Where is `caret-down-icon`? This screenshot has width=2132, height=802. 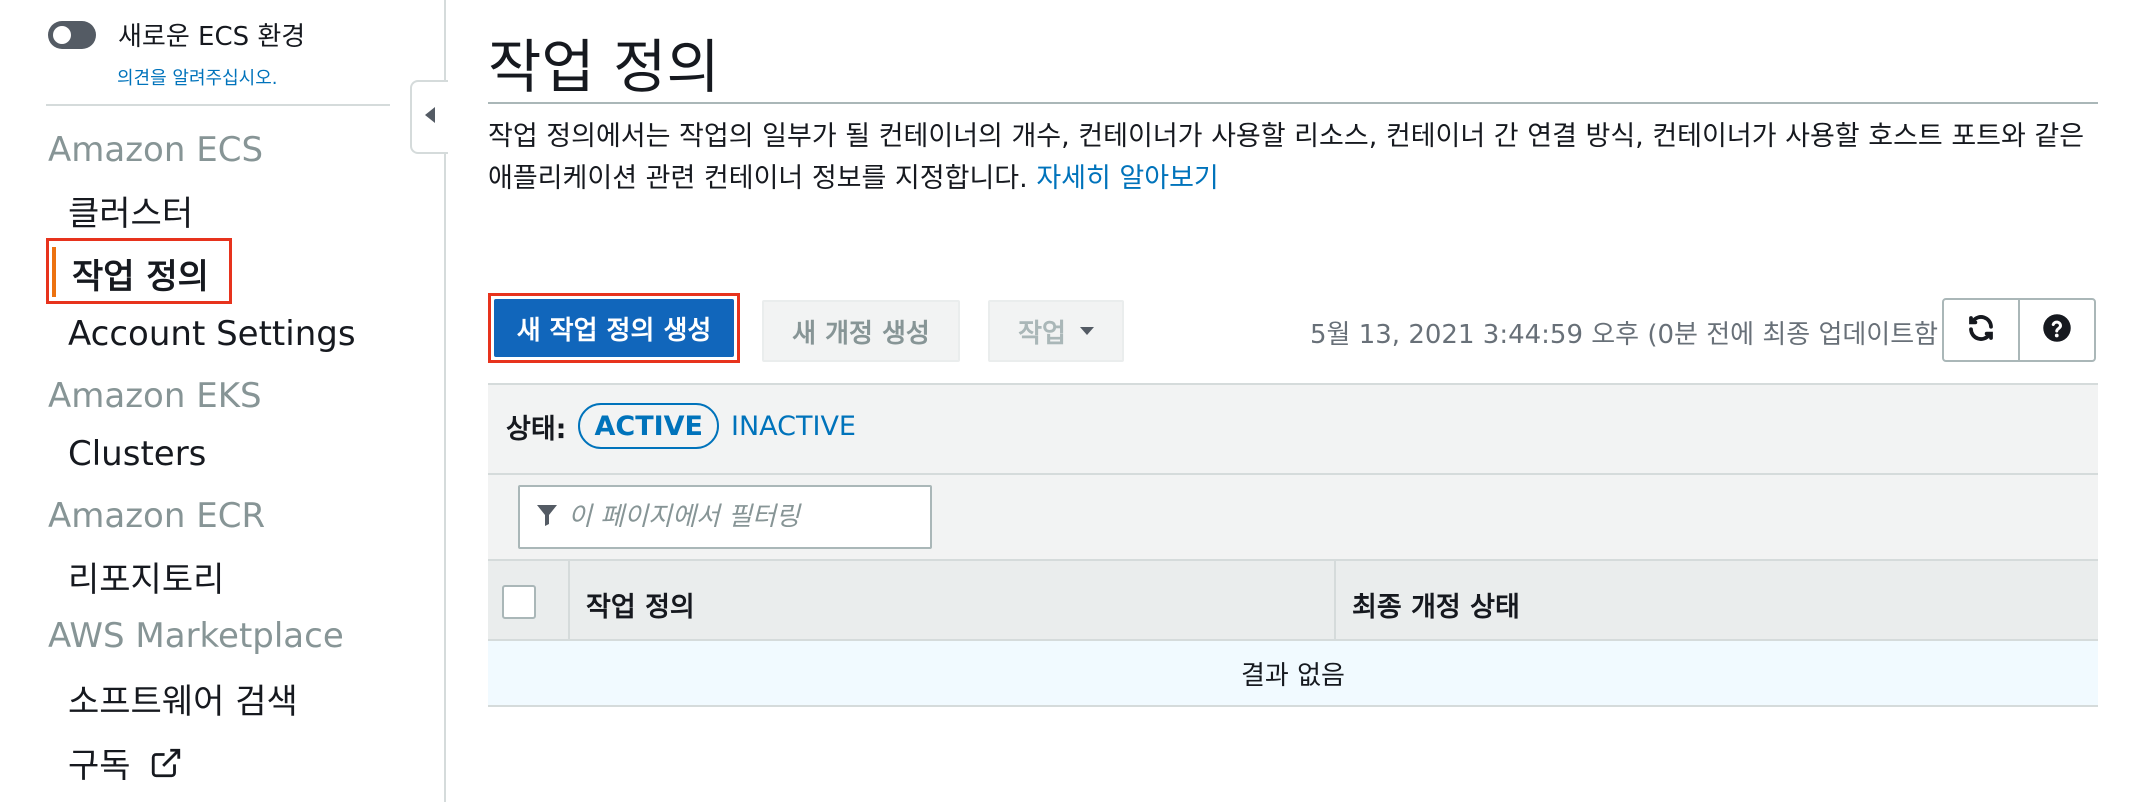 caret-down-icon is located at coordinates (1086, 331).